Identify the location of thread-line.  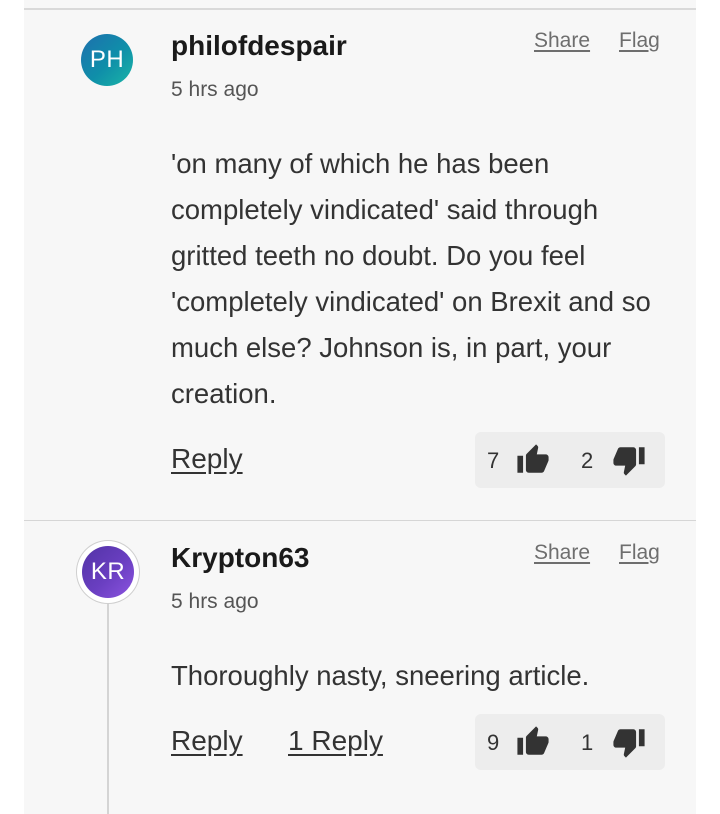
(108, 708).